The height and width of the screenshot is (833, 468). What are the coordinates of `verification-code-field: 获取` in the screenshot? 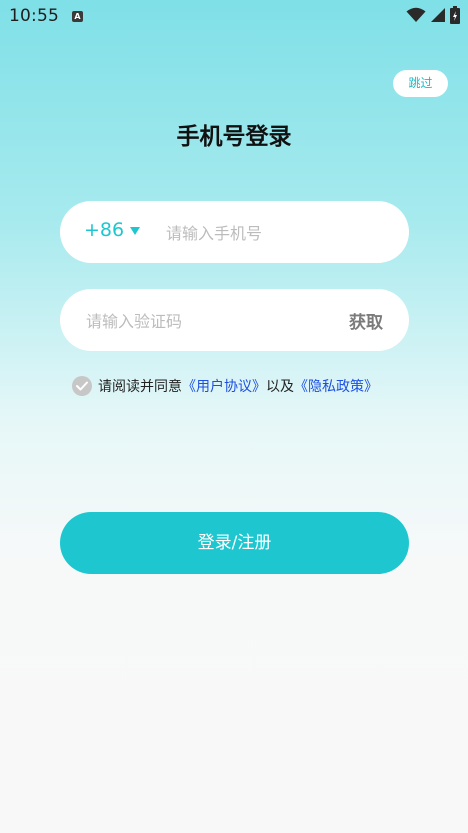 It's located at (234, 320).